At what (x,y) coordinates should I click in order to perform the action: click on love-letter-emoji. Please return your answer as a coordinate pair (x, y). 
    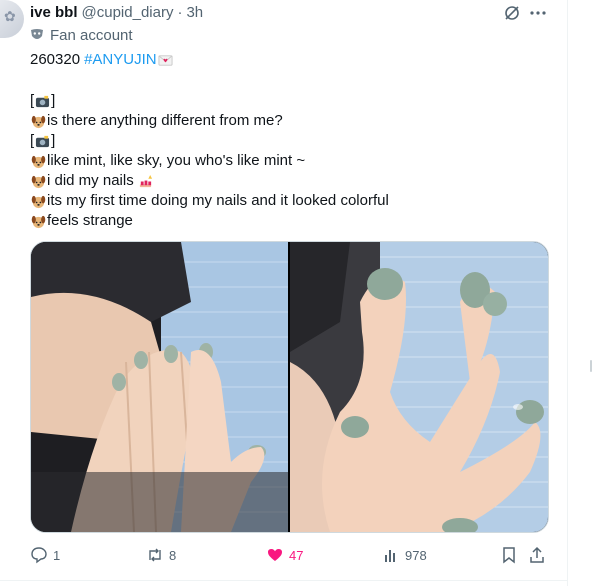
    Looking at the image, I should click on (165, 60).